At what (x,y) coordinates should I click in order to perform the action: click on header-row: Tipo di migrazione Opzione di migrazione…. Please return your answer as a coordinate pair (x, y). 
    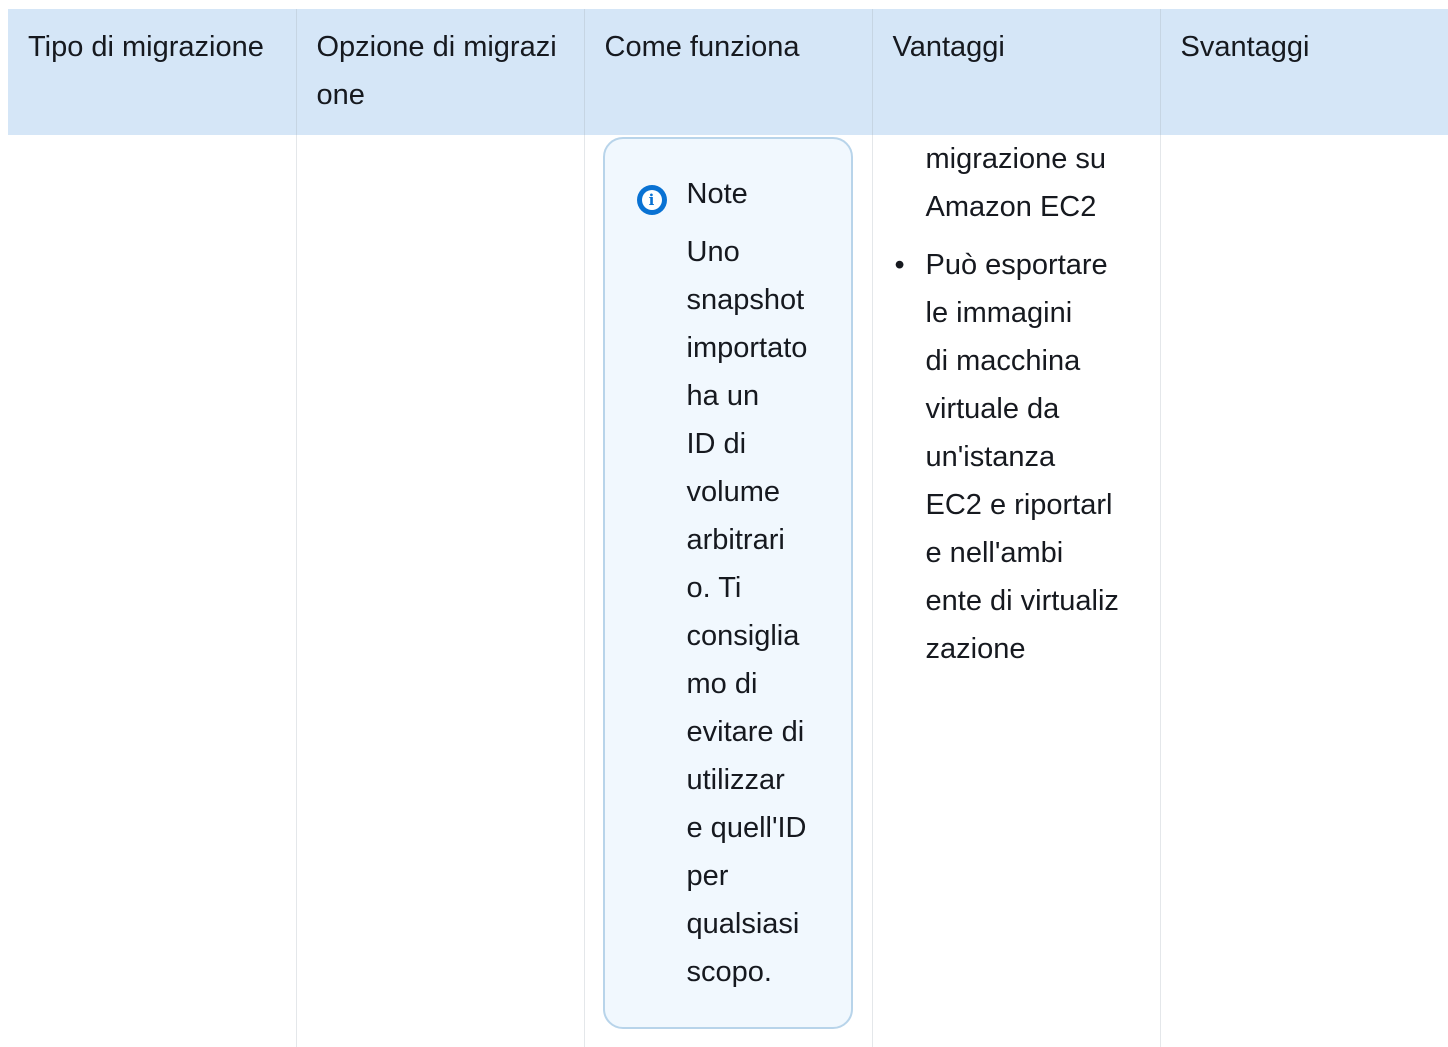
    Looking at the image, I should click on (728, 72).